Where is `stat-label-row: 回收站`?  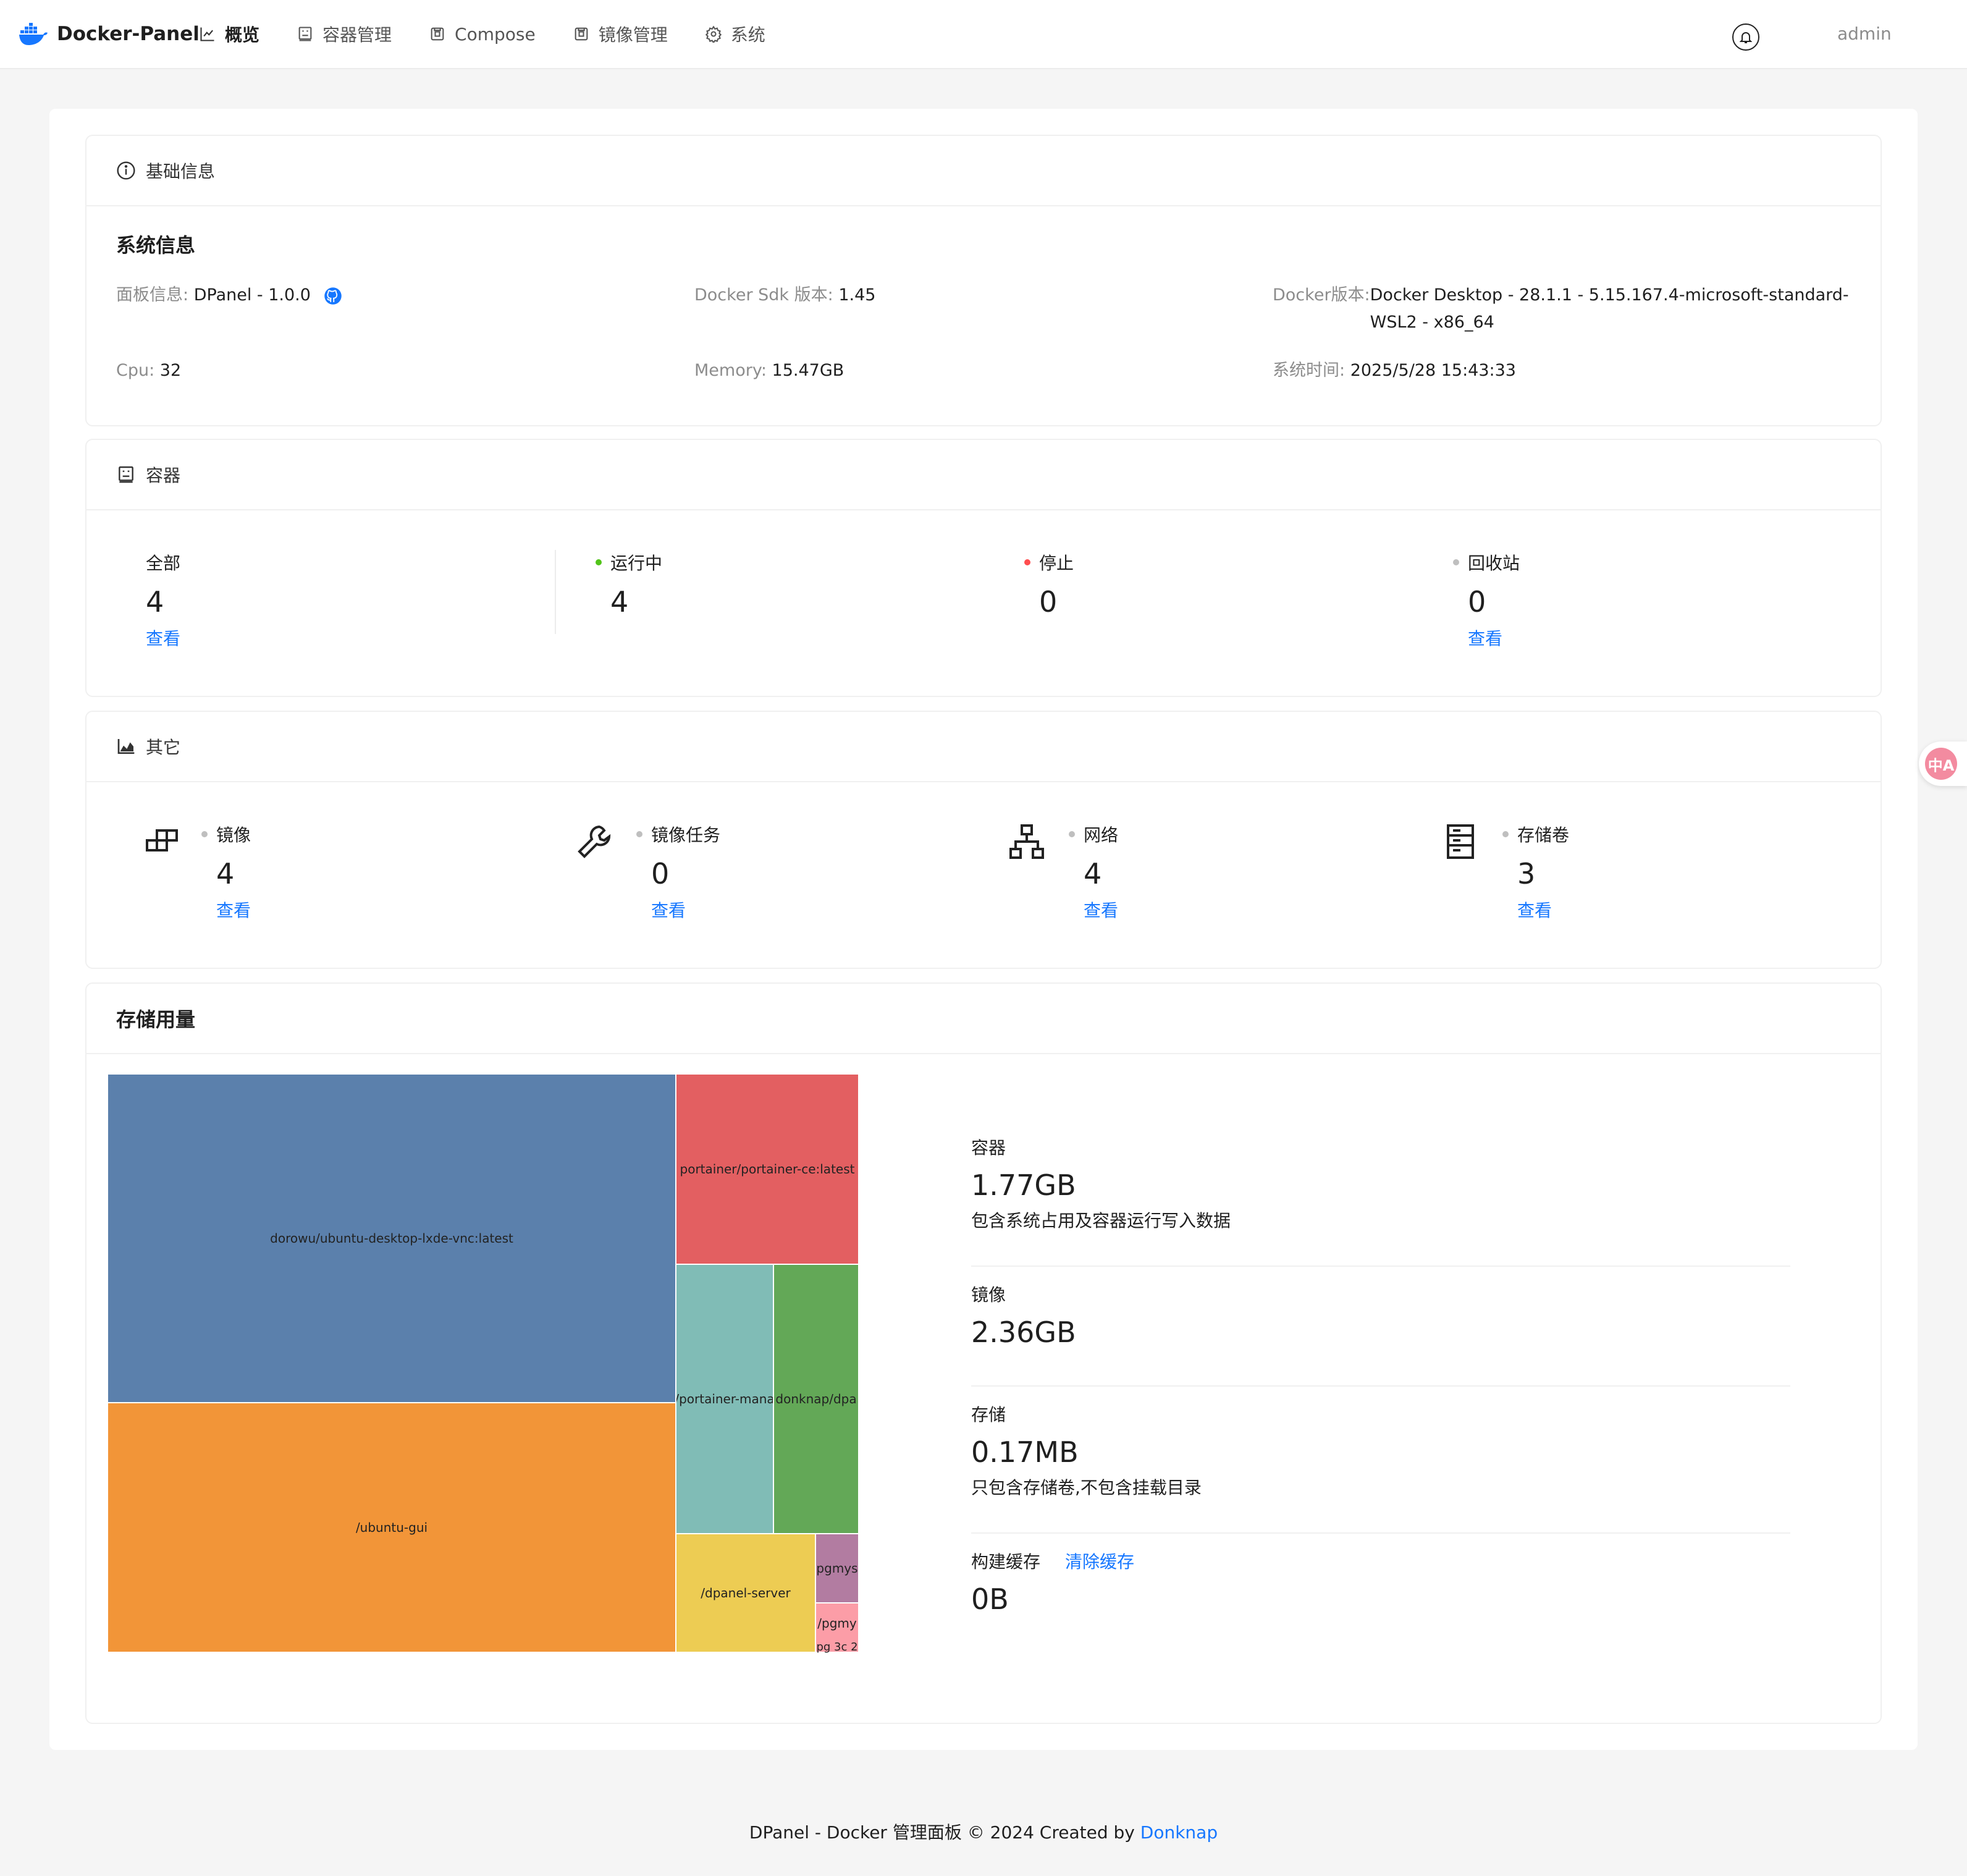 stat-label-row: 回收站 is located at coordinates (1486, 562).